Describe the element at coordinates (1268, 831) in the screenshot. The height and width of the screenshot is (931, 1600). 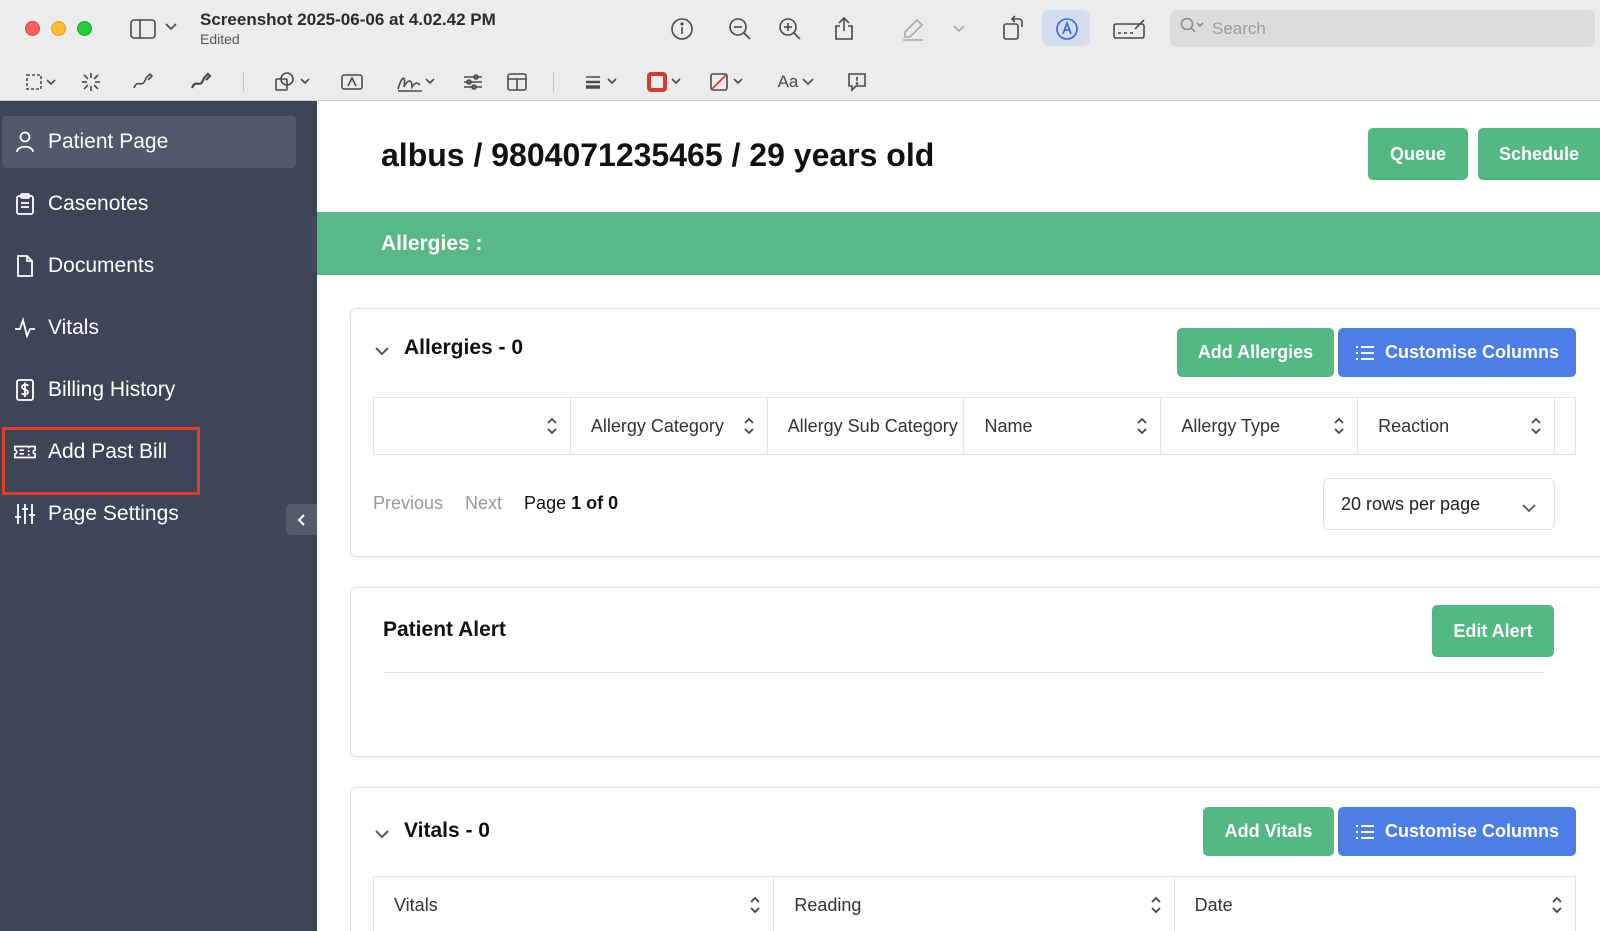
I see `add-vitals-button: Add Vitals` at that location.